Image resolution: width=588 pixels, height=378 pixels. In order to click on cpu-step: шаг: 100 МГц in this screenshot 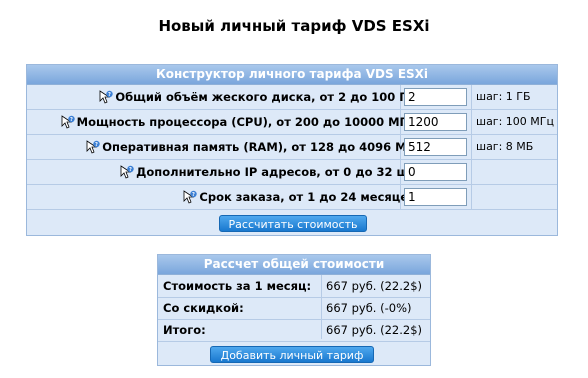, I will do `click(515, 121)`.